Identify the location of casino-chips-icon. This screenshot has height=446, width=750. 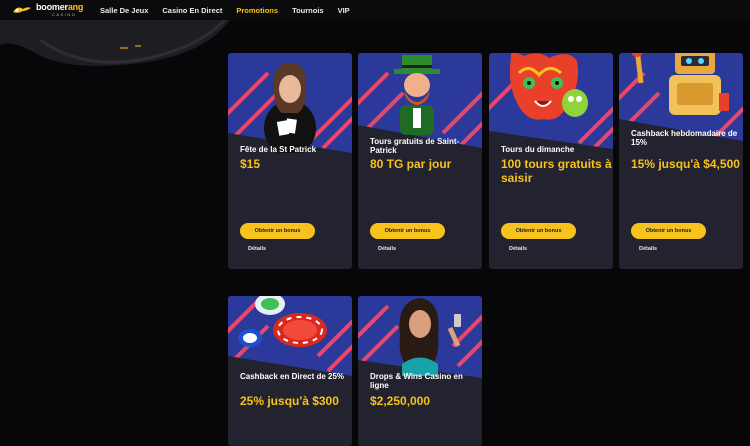
(290, 346).